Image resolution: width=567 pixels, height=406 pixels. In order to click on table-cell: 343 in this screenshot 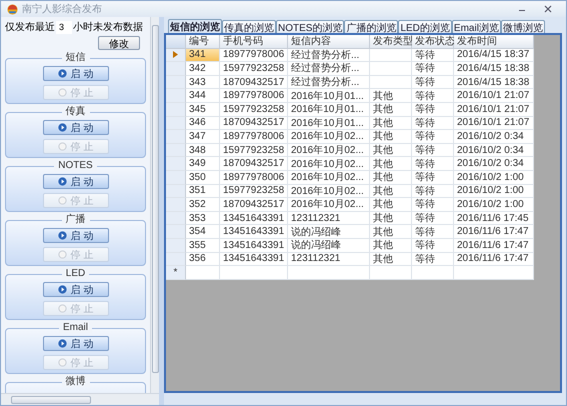, I will do `click(203, 83)`.